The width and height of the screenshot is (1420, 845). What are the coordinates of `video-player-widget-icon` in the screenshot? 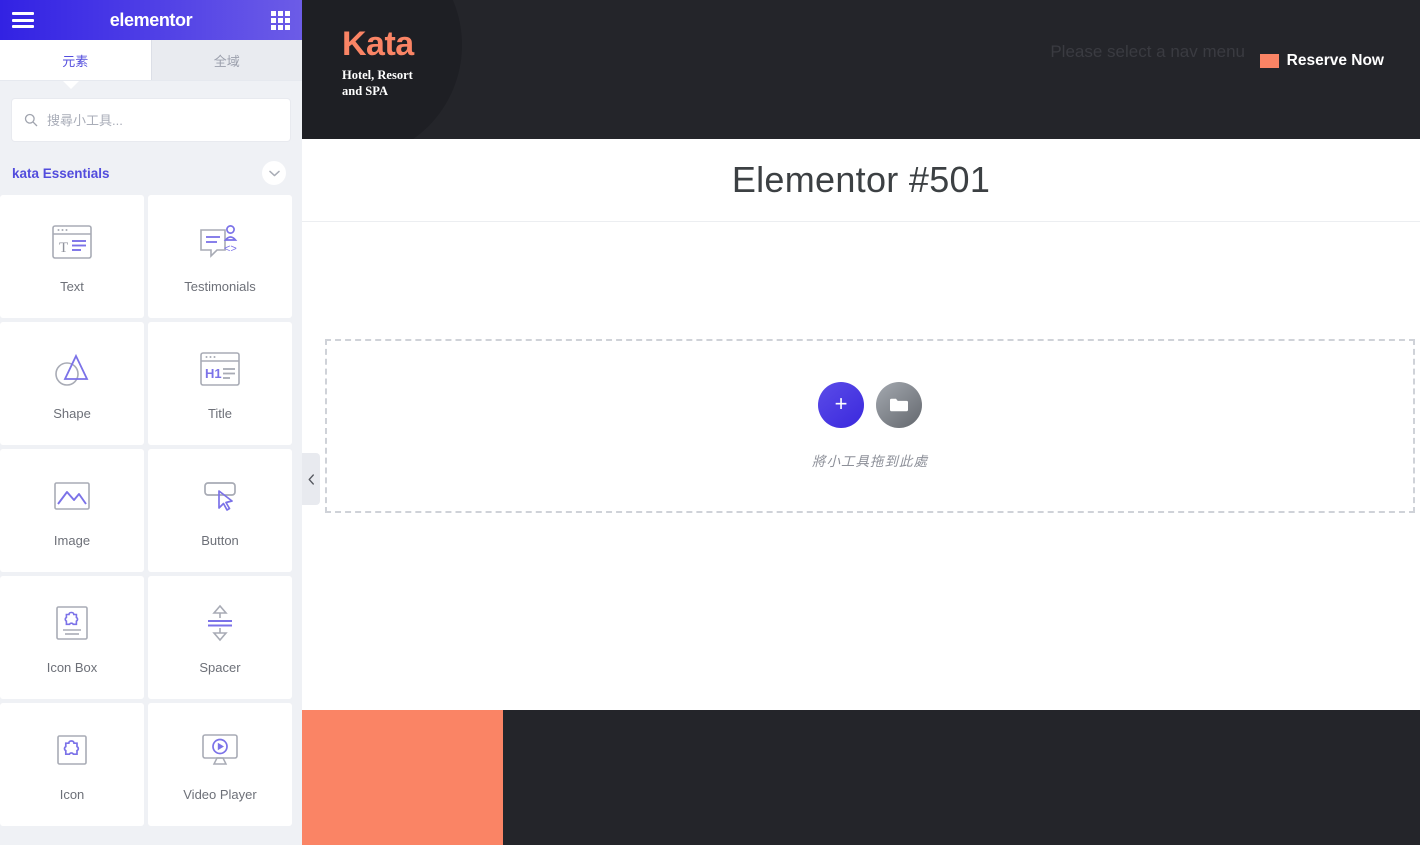 It's located at (220, 750).